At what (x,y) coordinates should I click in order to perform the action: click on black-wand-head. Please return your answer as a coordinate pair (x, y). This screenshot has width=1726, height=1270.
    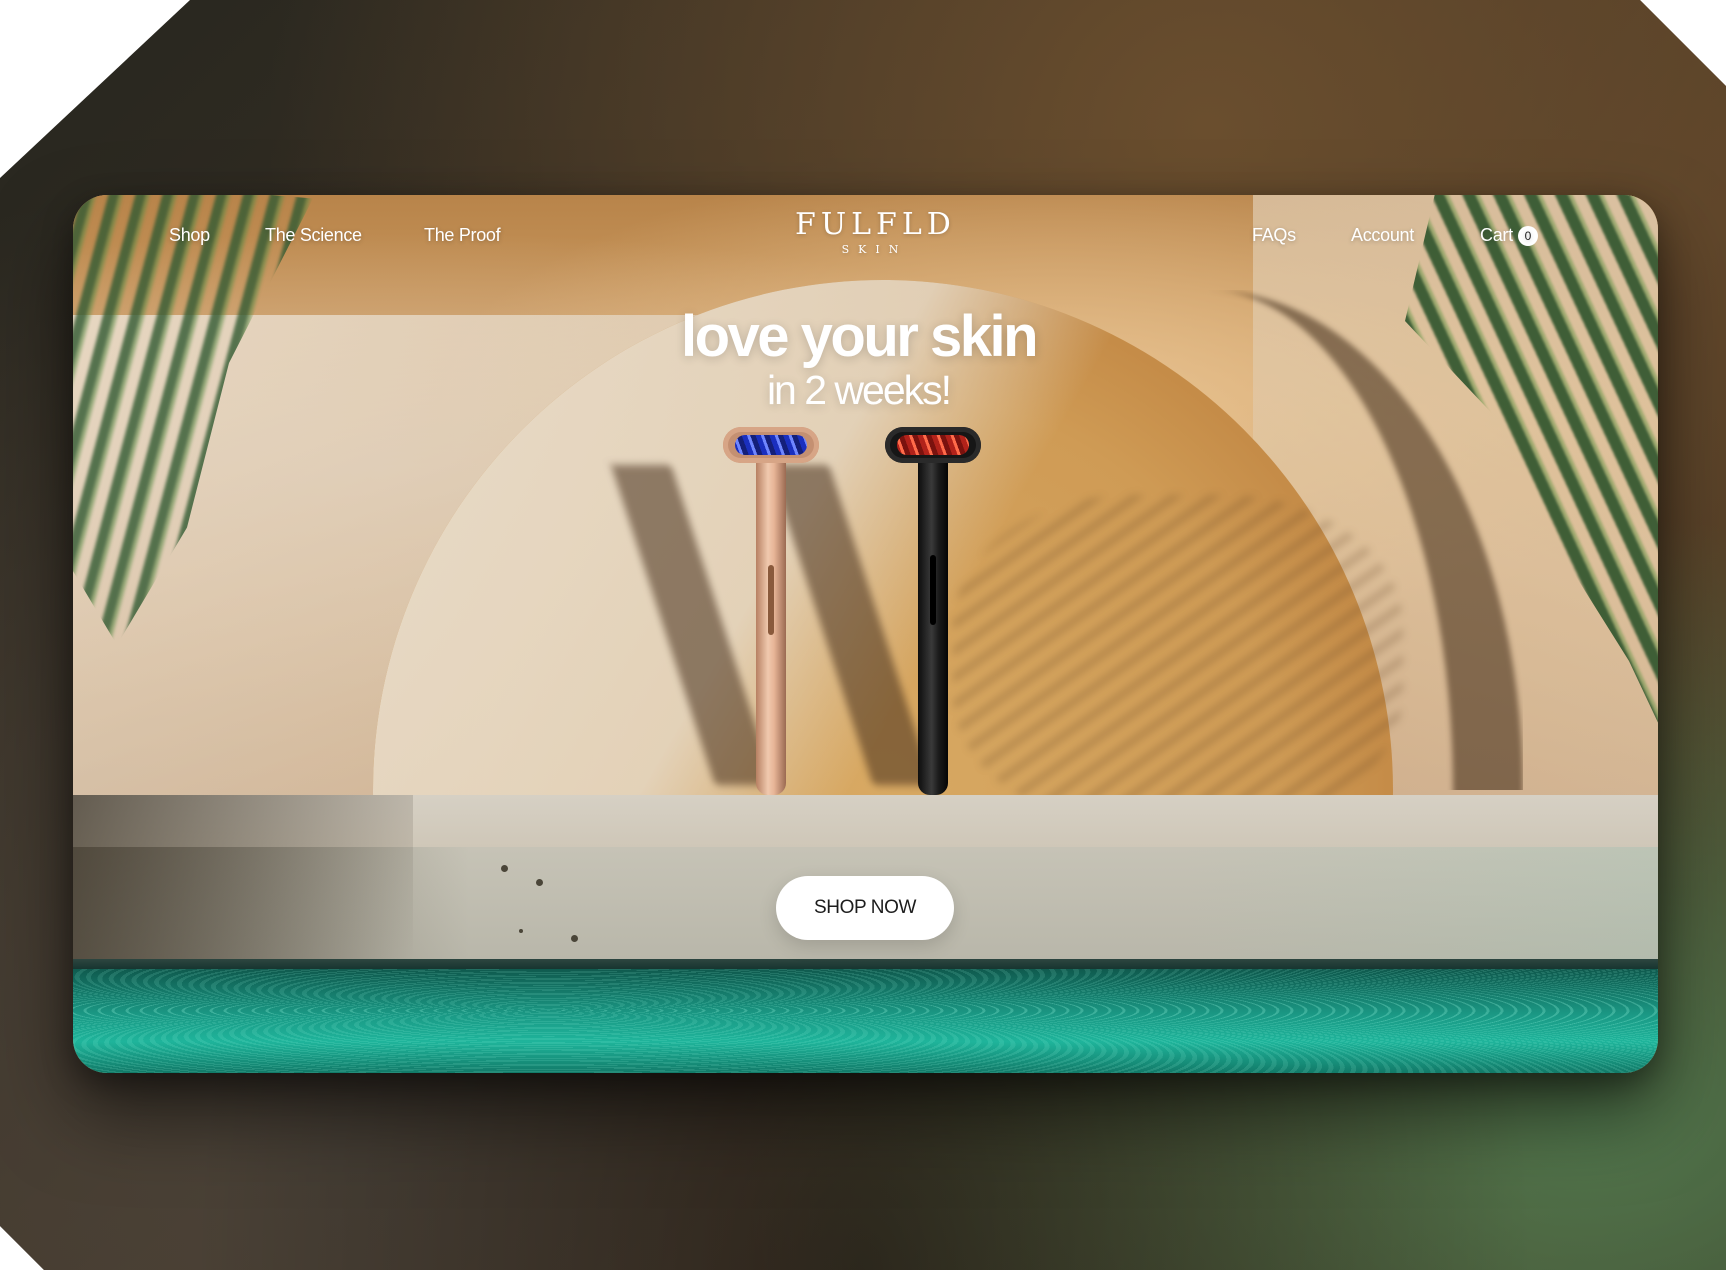
    Looking at the image, I should click on (933, 445).